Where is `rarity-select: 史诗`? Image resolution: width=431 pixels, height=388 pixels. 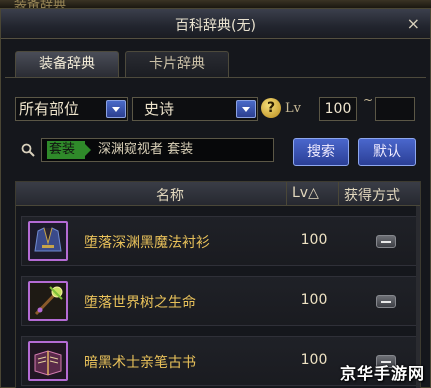 rarity-select: 史诗 is located at coordinates (195, 109).